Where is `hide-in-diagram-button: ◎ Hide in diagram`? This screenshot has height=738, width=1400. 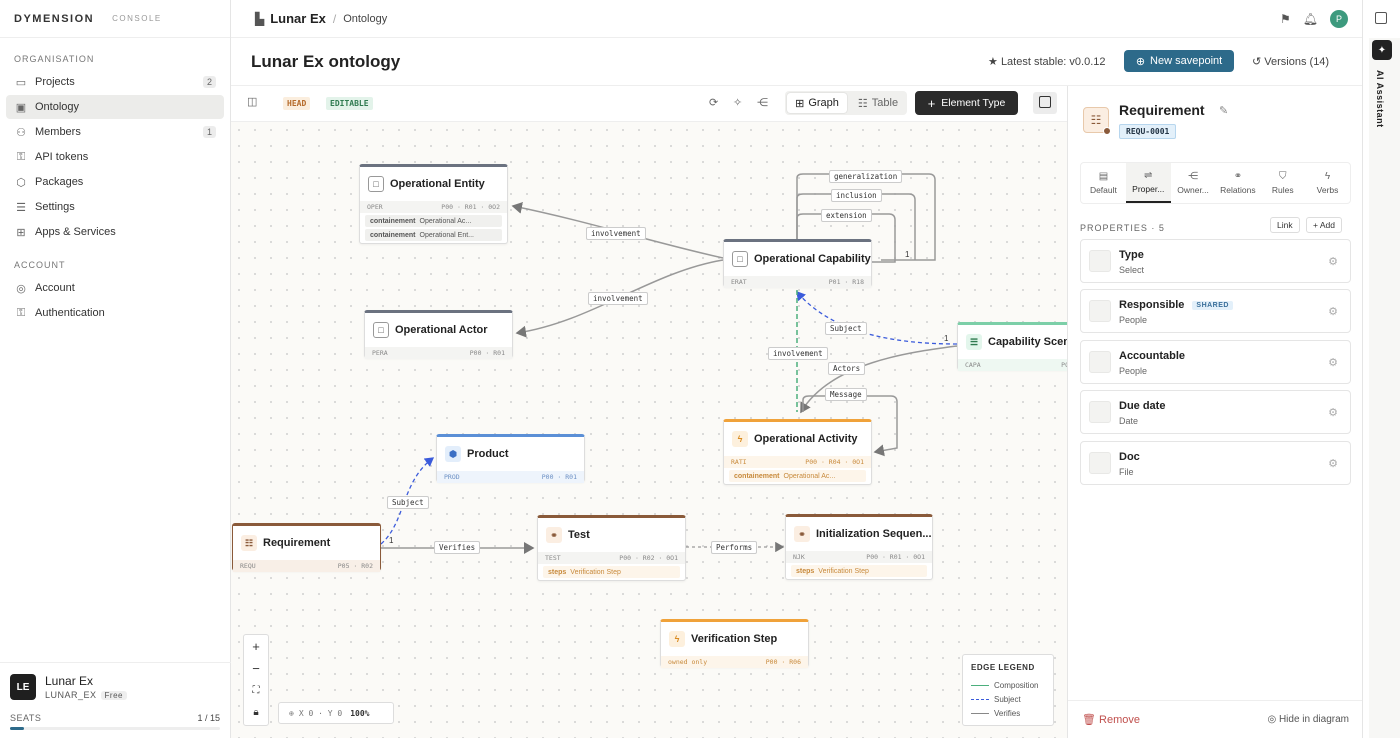 hide-in-diagram-button: ◎ Hide in diagram is located at coordinates (1308, 719).